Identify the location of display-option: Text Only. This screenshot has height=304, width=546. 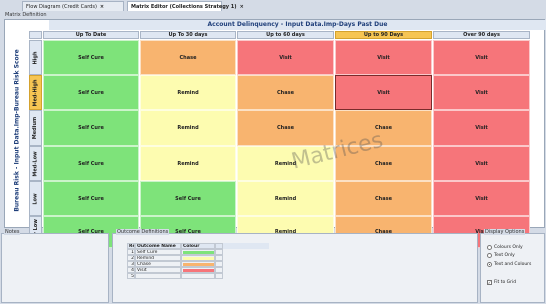
(501, 255).